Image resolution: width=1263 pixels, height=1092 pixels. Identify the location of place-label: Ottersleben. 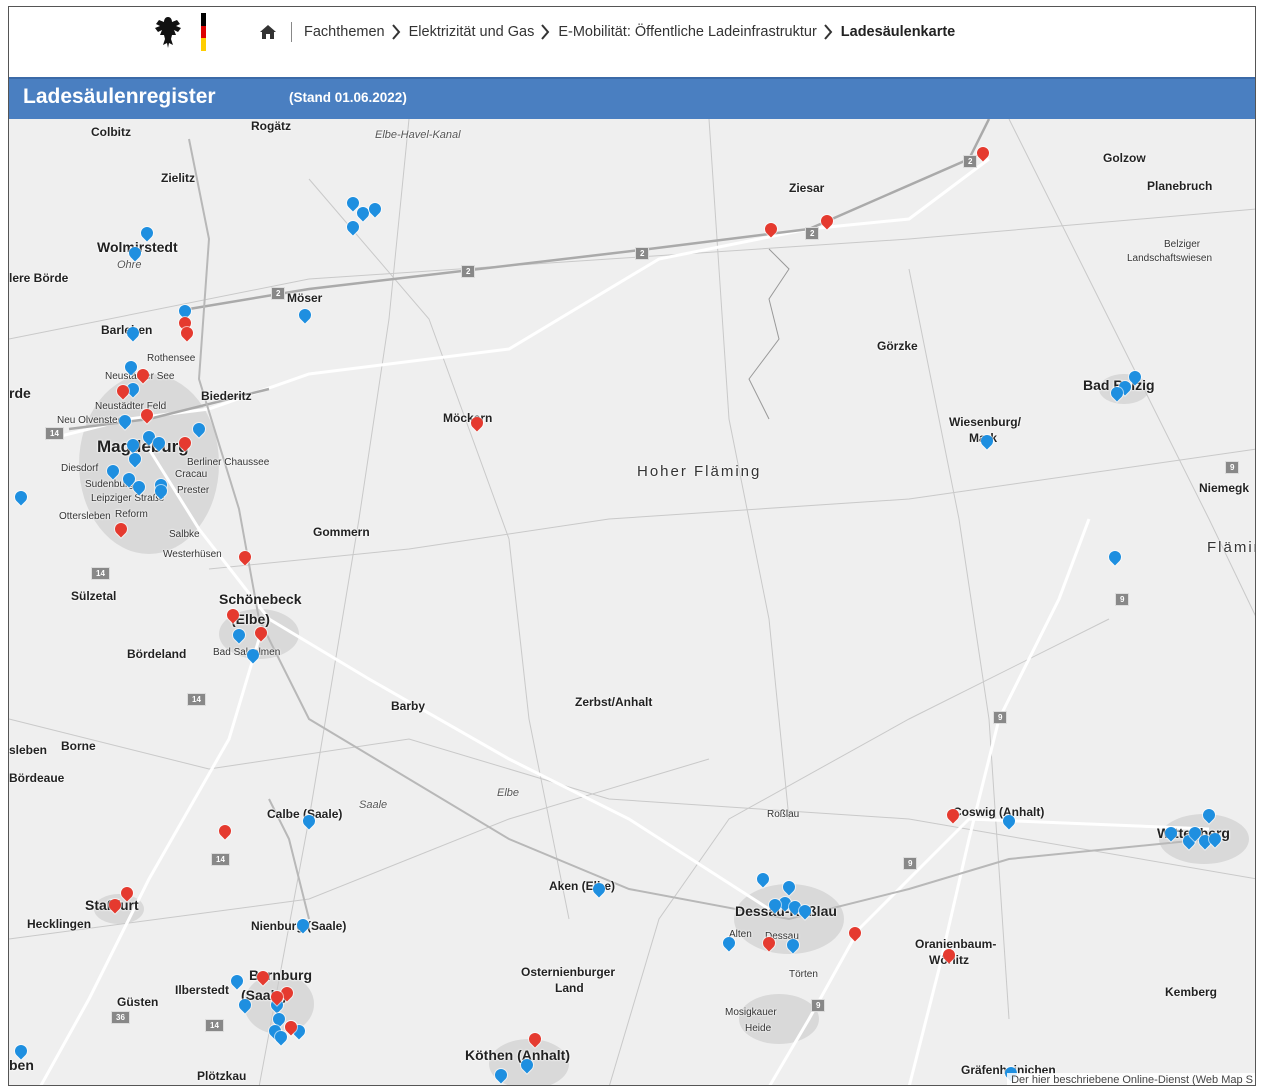
(85, 516).